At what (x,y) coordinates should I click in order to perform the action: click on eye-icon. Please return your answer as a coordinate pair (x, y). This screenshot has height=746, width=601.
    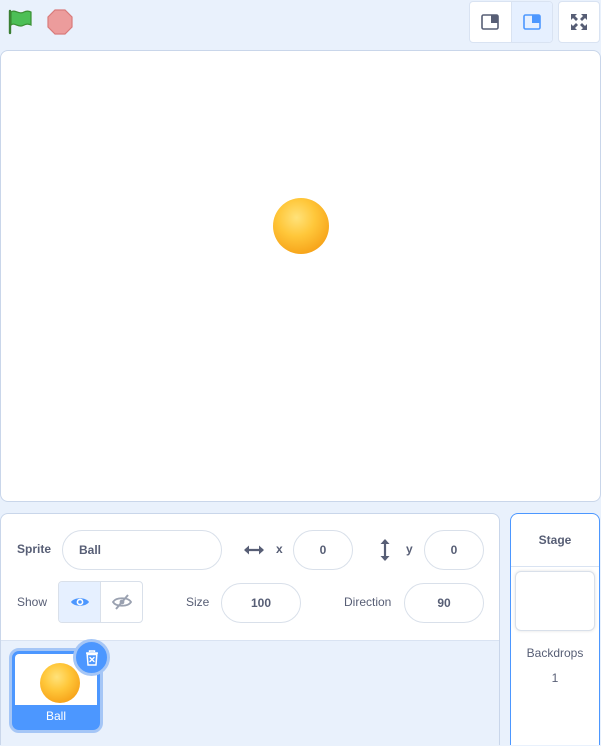
    Looking at the image, I should click on (79, 602).